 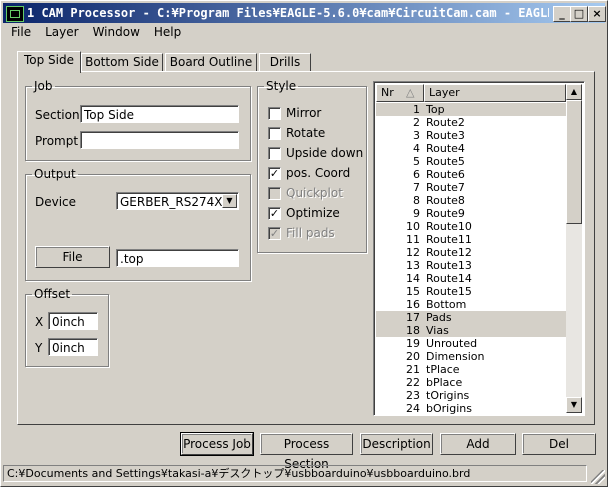 What do you see at coordinates (471, 161) in the screenshot?
I see `layer-row: 5 Route5` at bounding box center [471, 161].